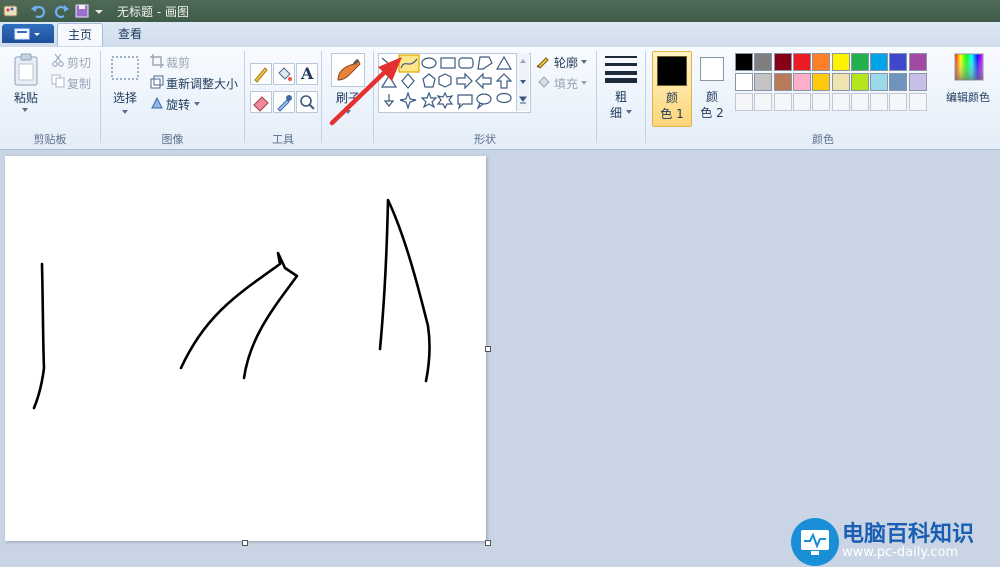 This screenshot has width=1000, height=567. What do you see at coordinates (711, 97) in the screenshot?
I see `color2-label-line1: 颜` at bounding box center [711, 97].